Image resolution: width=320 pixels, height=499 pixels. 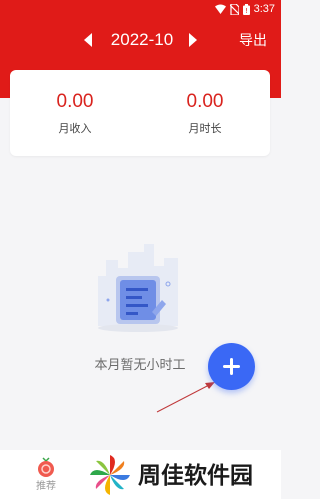 What do you see at coordinates (220, 9) in the screenshot?
I see `wifi-icon` at bounding box center [220, 9].